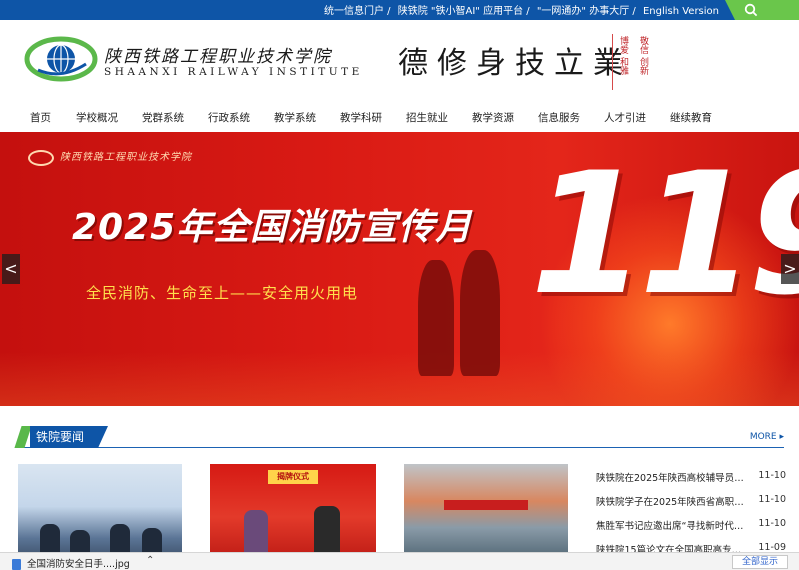  I want to click on download-bar: 全国消防安全日手....jpg ⌃ 全部显示, so click(399, 561).